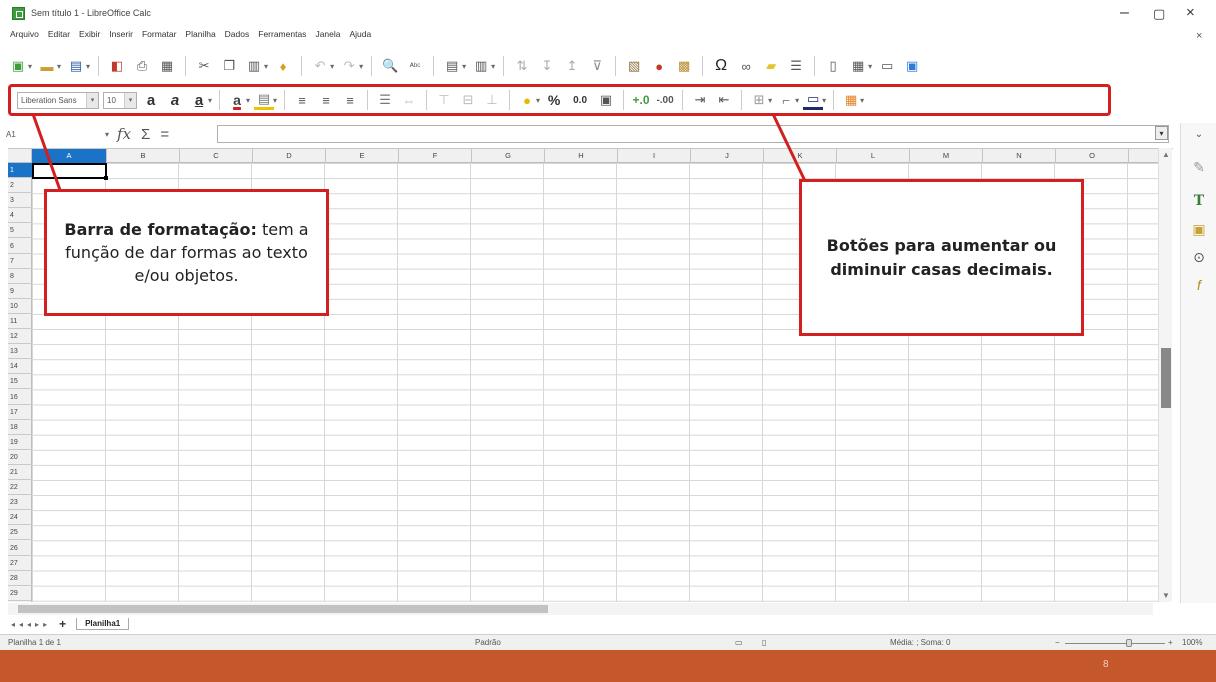  I want to click on row-header: 10, so click(20, 306).